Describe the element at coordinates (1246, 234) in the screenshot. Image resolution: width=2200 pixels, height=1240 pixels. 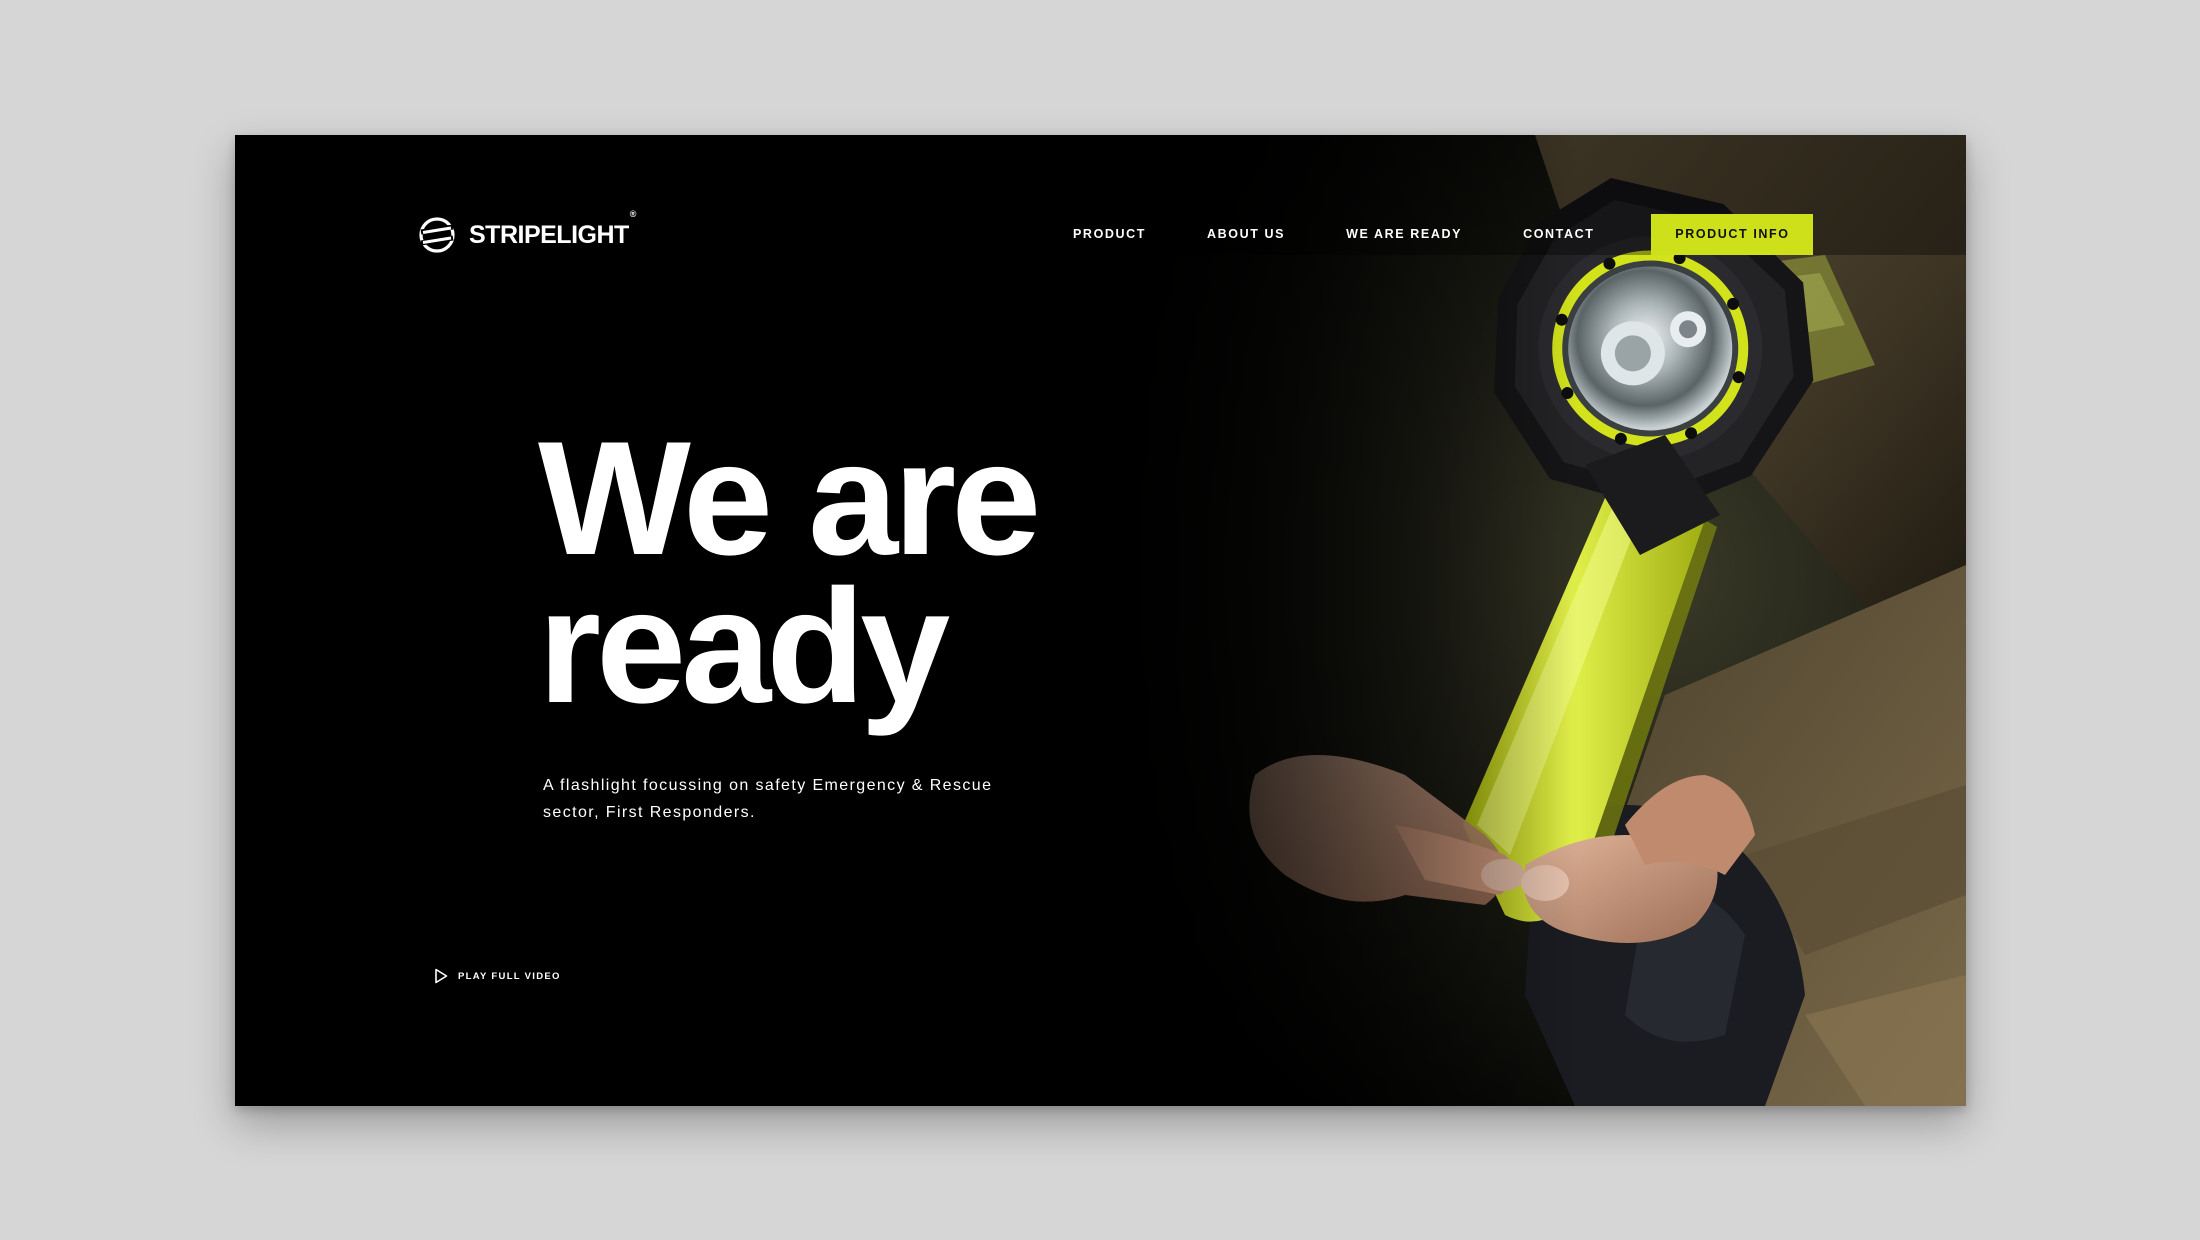
I see `nav-link-about-us: ABOUT US` at that location.